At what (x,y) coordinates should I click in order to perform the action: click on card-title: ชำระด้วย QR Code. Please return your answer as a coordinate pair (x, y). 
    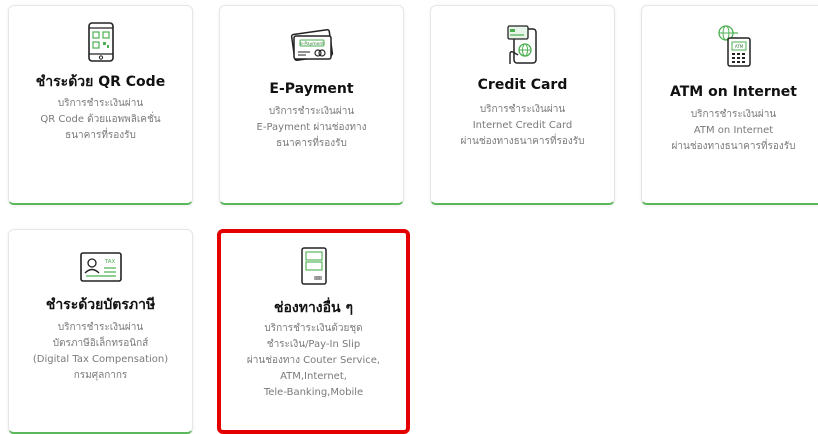
    Looking at the image, I should click on (100, 82).